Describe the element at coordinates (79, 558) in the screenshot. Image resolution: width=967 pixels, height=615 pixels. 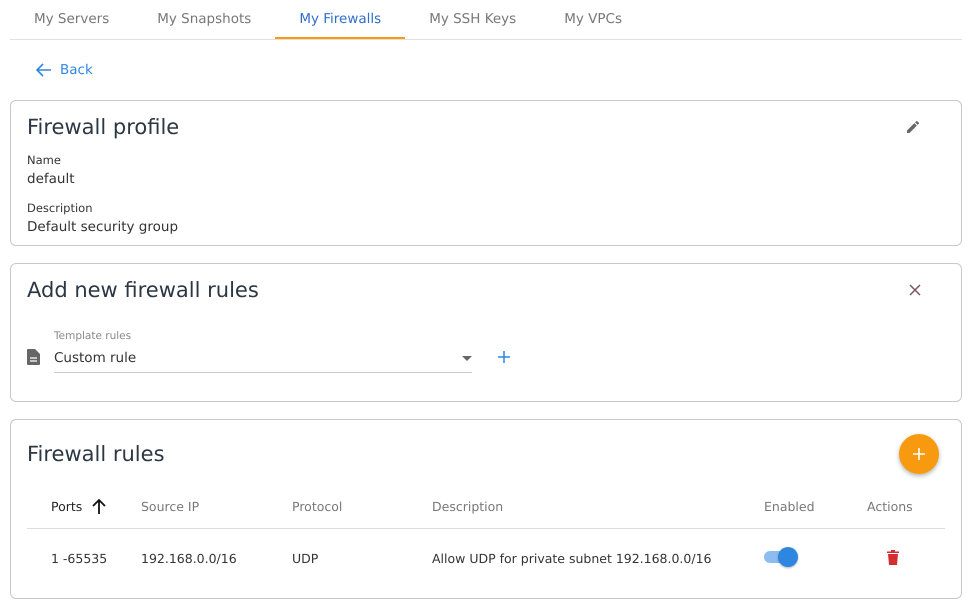
I see `table-cell: 1 -65535` at that location.